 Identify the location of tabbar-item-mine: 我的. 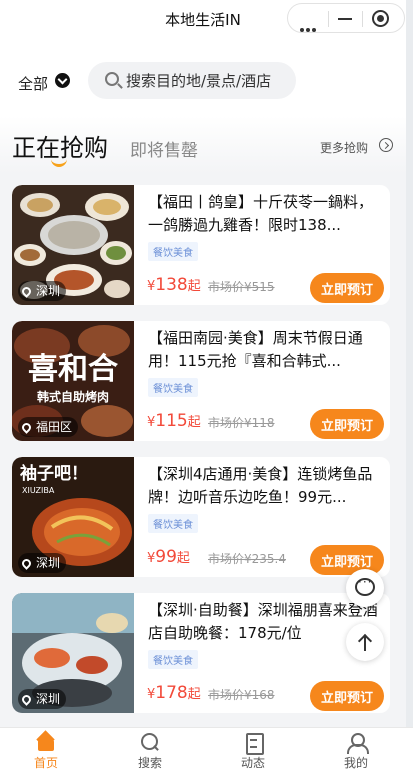
(356, 751).